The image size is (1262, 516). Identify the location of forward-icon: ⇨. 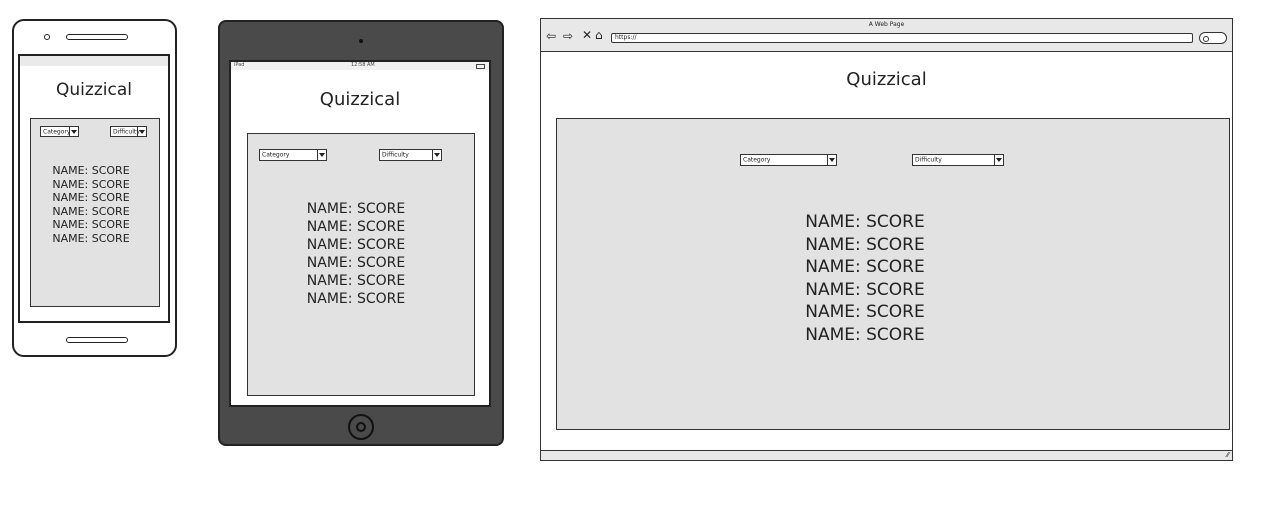
(568, 36).